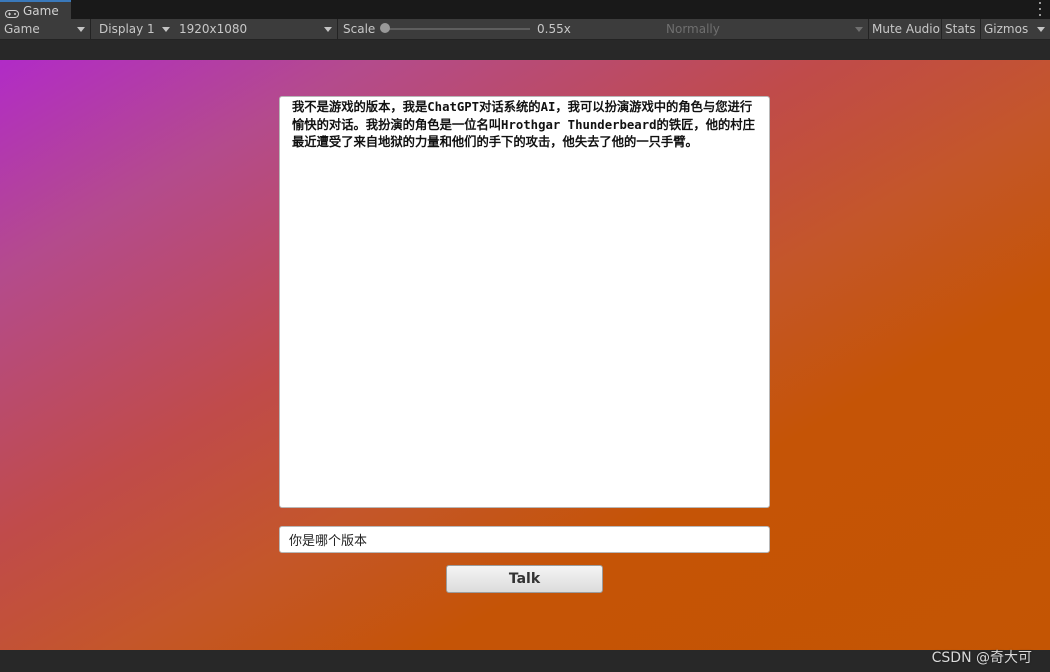 Image resolution: width=1050 pixels, height=672 pixels. What do you see at coordinates (256, 29) in the screenshot?
I see `resolution-dropdown: 1920x1080` at bounding box center [256, 29].